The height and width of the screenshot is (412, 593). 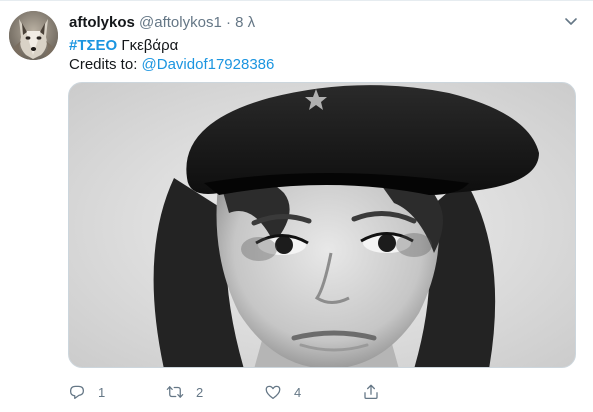 I want to click on like-button: 4, so click(x=282, y=392).